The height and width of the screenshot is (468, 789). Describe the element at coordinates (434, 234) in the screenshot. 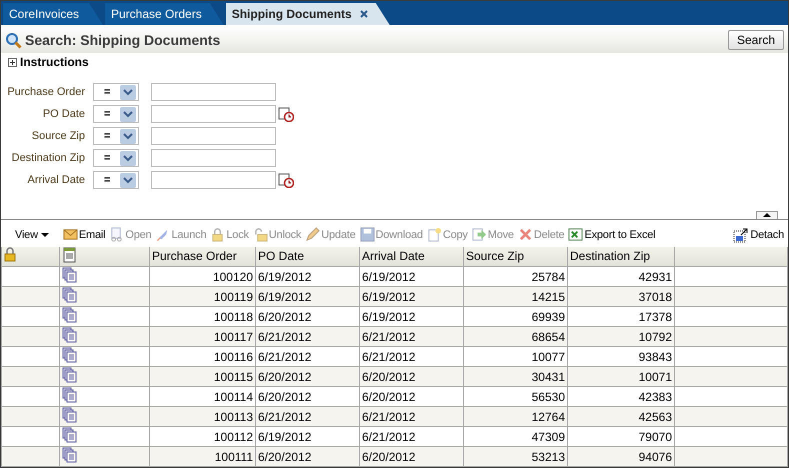

I see `copy-icon` at that location.